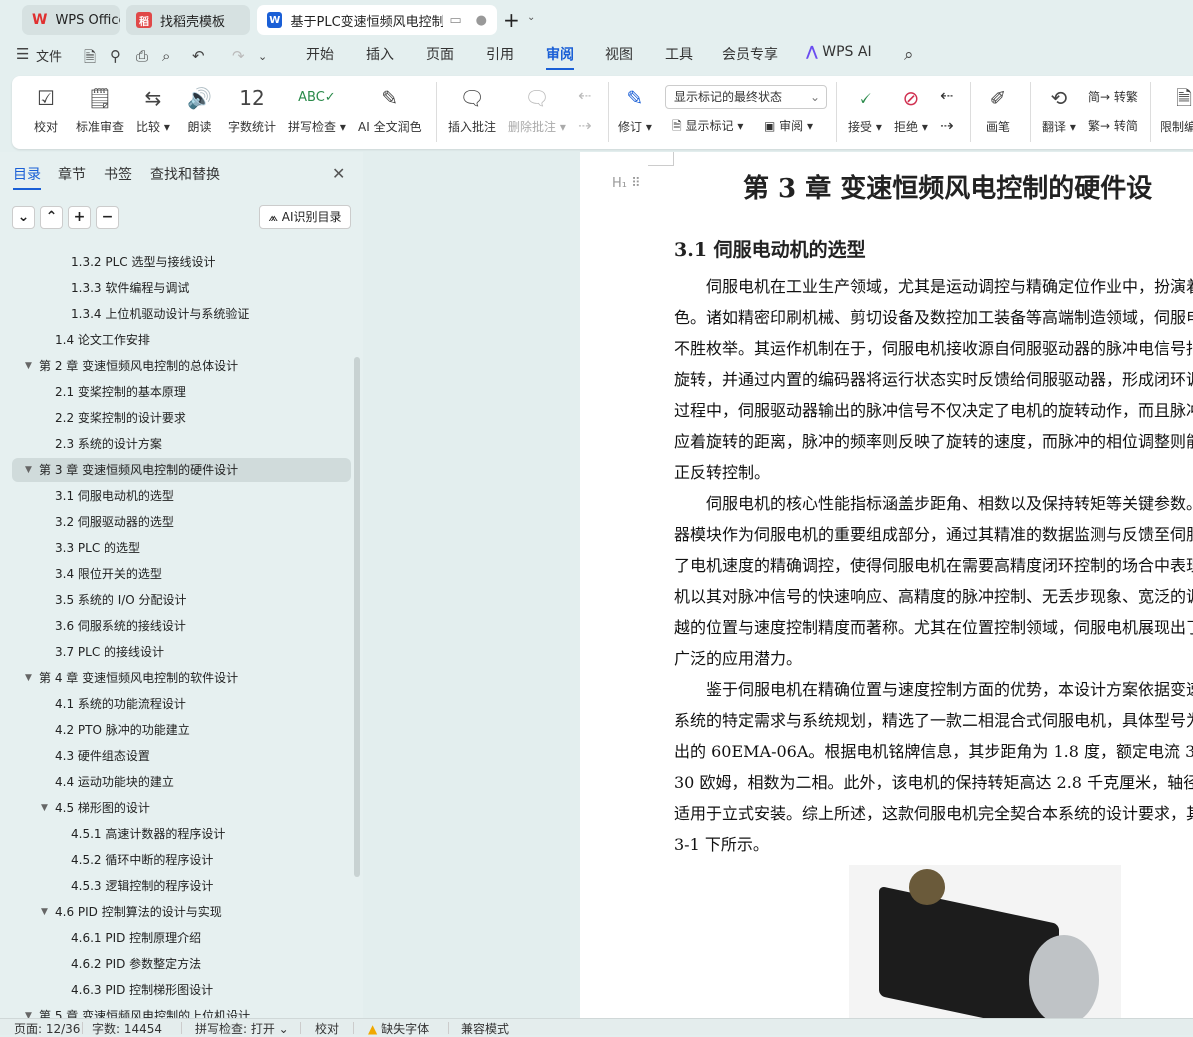  Describe the element at coordinates (181, 1011) in the screenshot. I see `toc-item: ▼ 第 5 章 变速恒频风电控制的上位机设计` at that location.